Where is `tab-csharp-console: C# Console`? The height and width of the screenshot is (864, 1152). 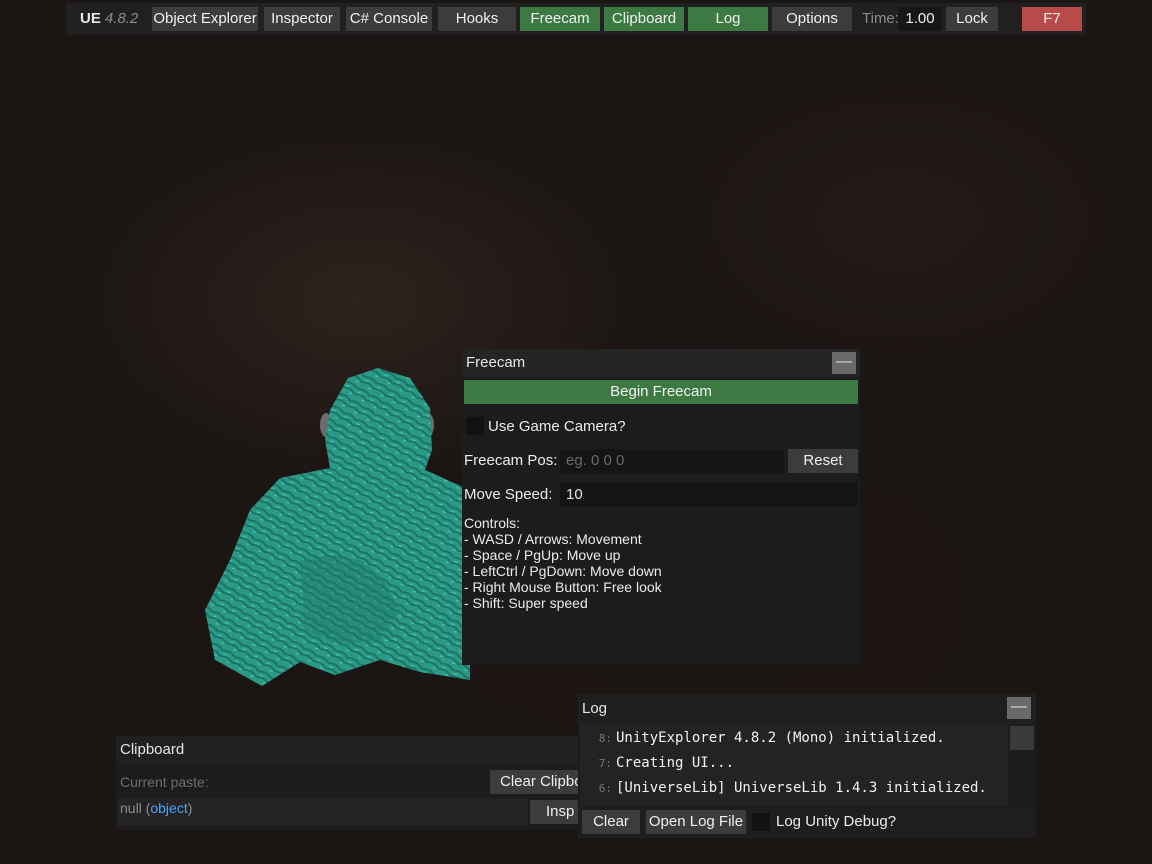
tab-csharp-console: C# Console is located at coordinates (389, 19).